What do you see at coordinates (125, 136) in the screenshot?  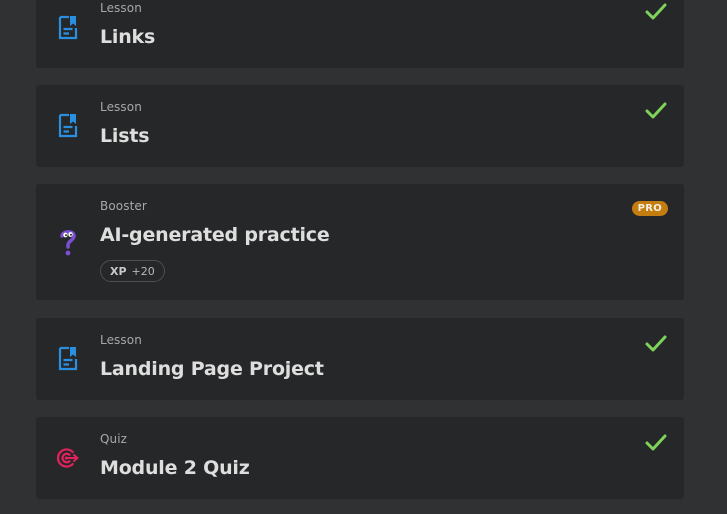 I see `item-title: Lists` at bounding box center [125, 136].